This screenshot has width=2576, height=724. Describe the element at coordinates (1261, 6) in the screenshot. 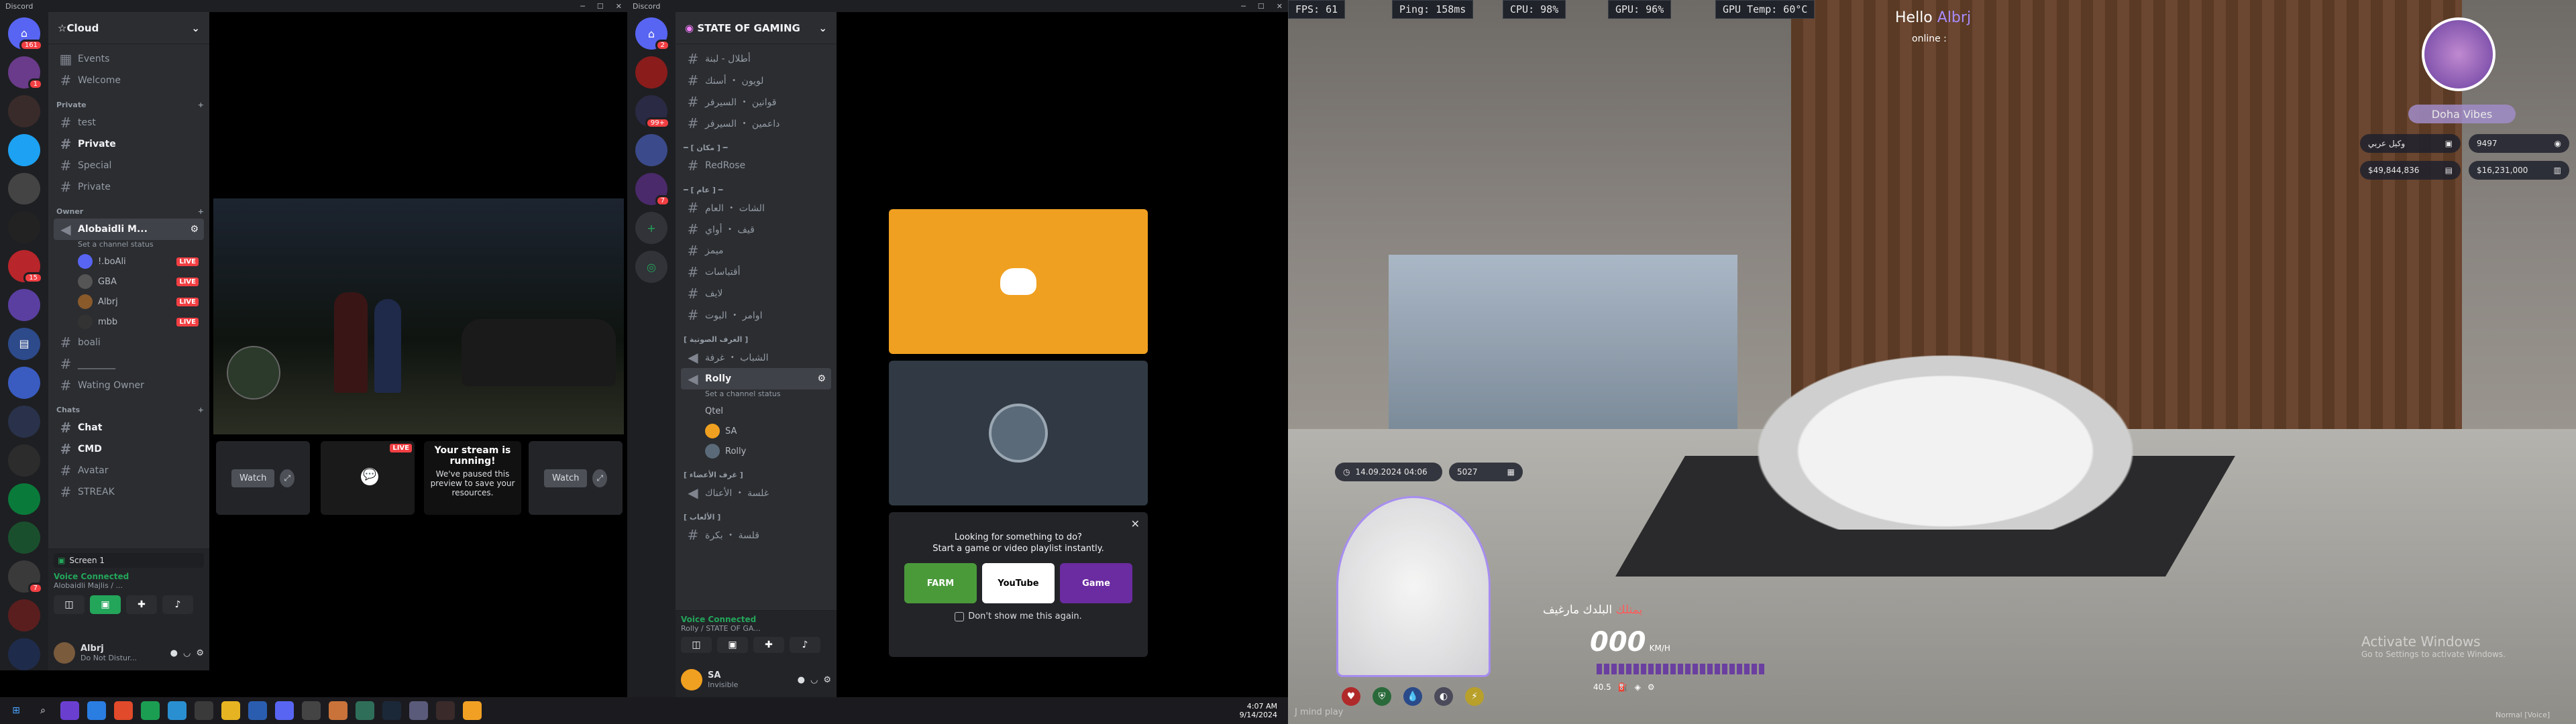

I see `maximize-icon: ☐` at that location.